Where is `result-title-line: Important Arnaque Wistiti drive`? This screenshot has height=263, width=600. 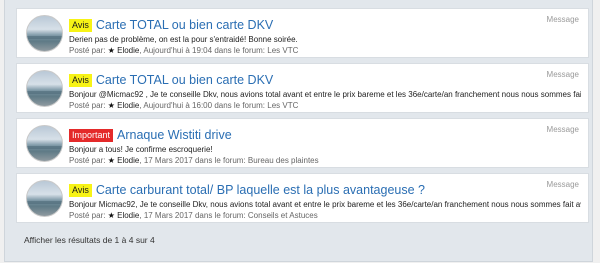 result-title-line: Important Arnaque Wistiti drive is located at coordinates (150, 135).